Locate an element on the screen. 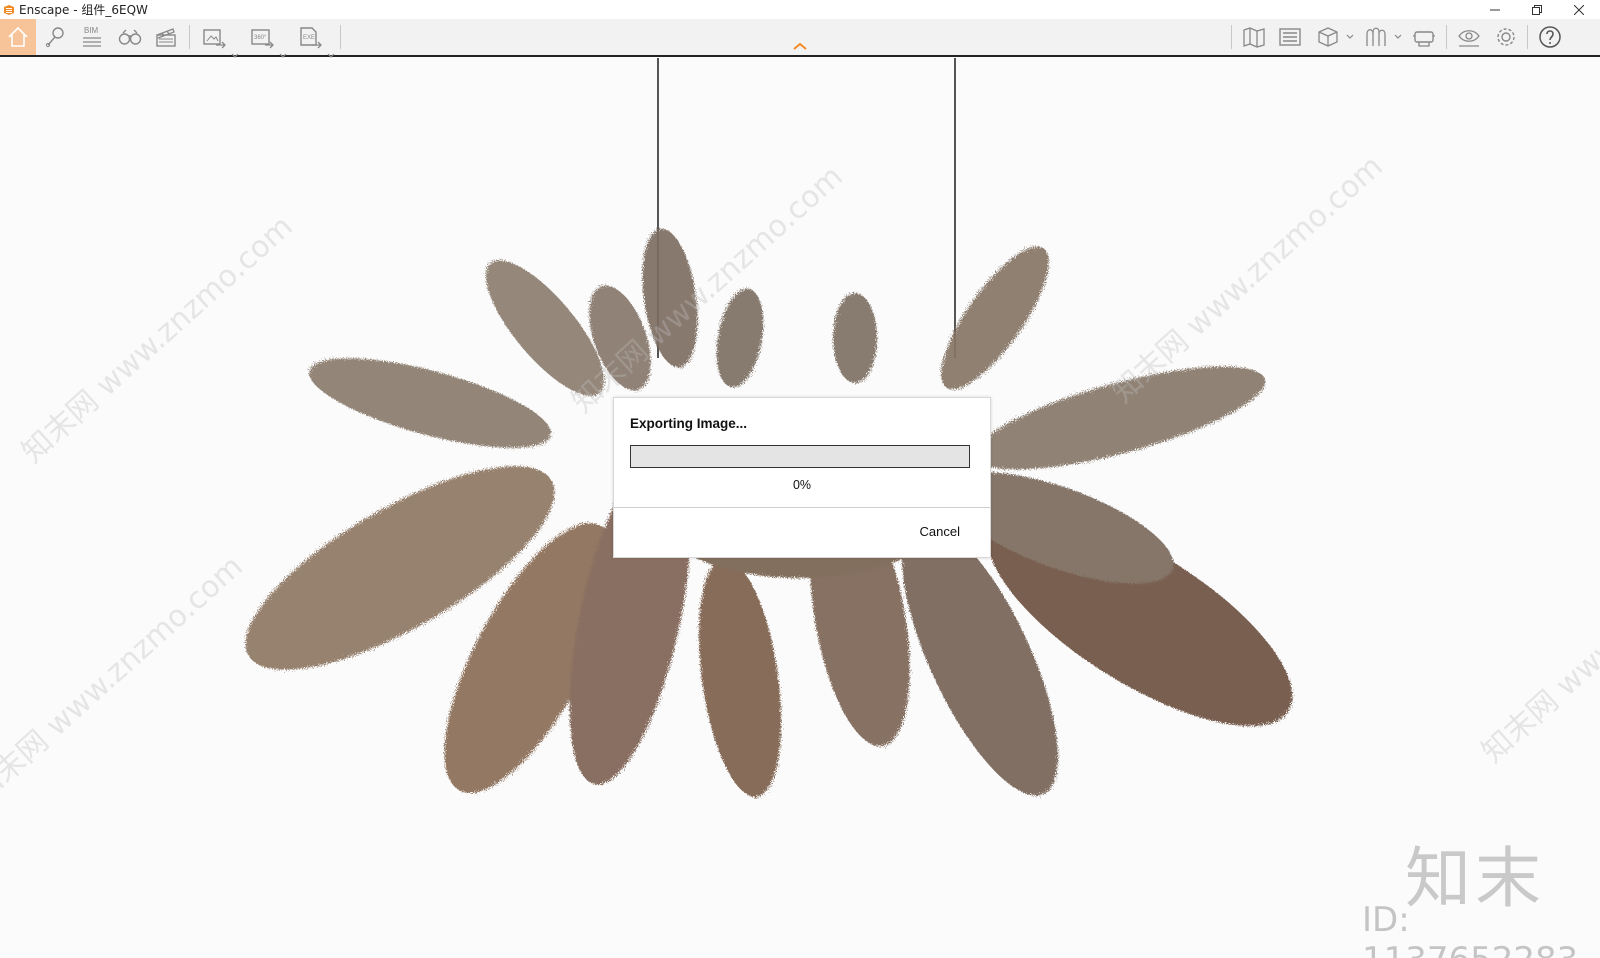 The image size is (1600, 958). location-pin-button is located at coordinates (56, 37).